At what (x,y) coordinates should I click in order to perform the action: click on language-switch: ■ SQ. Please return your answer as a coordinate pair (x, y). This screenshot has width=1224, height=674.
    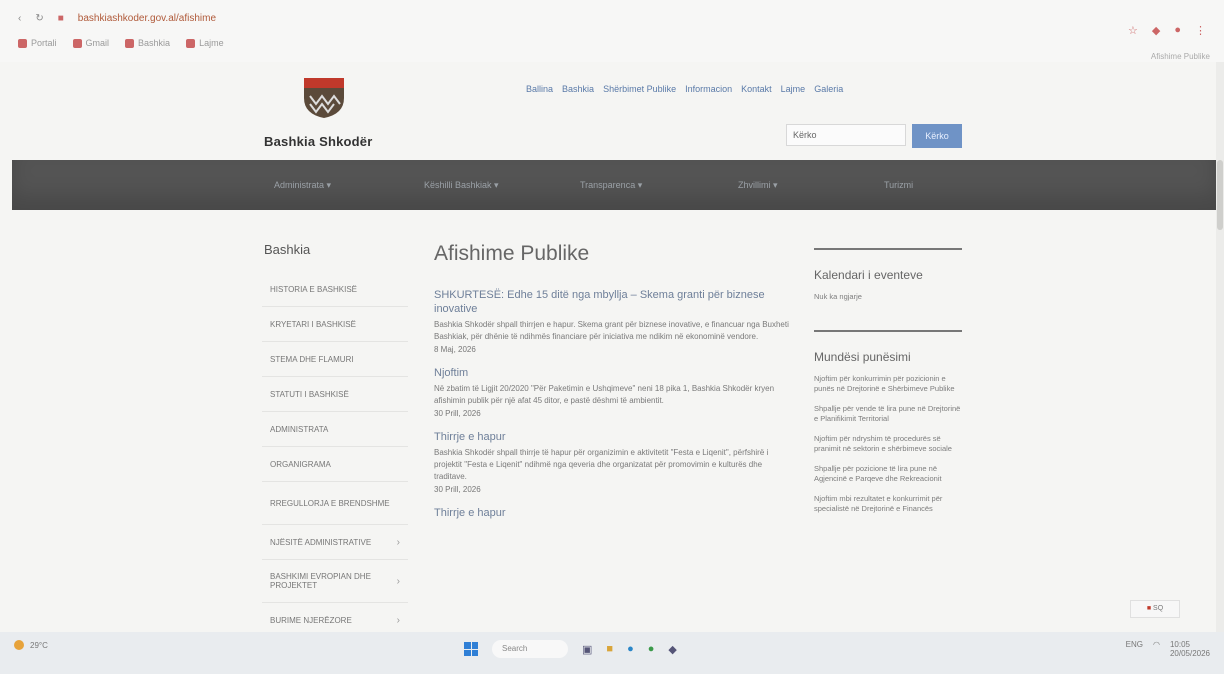
    Looking at the image, I should click on (1155, 609).